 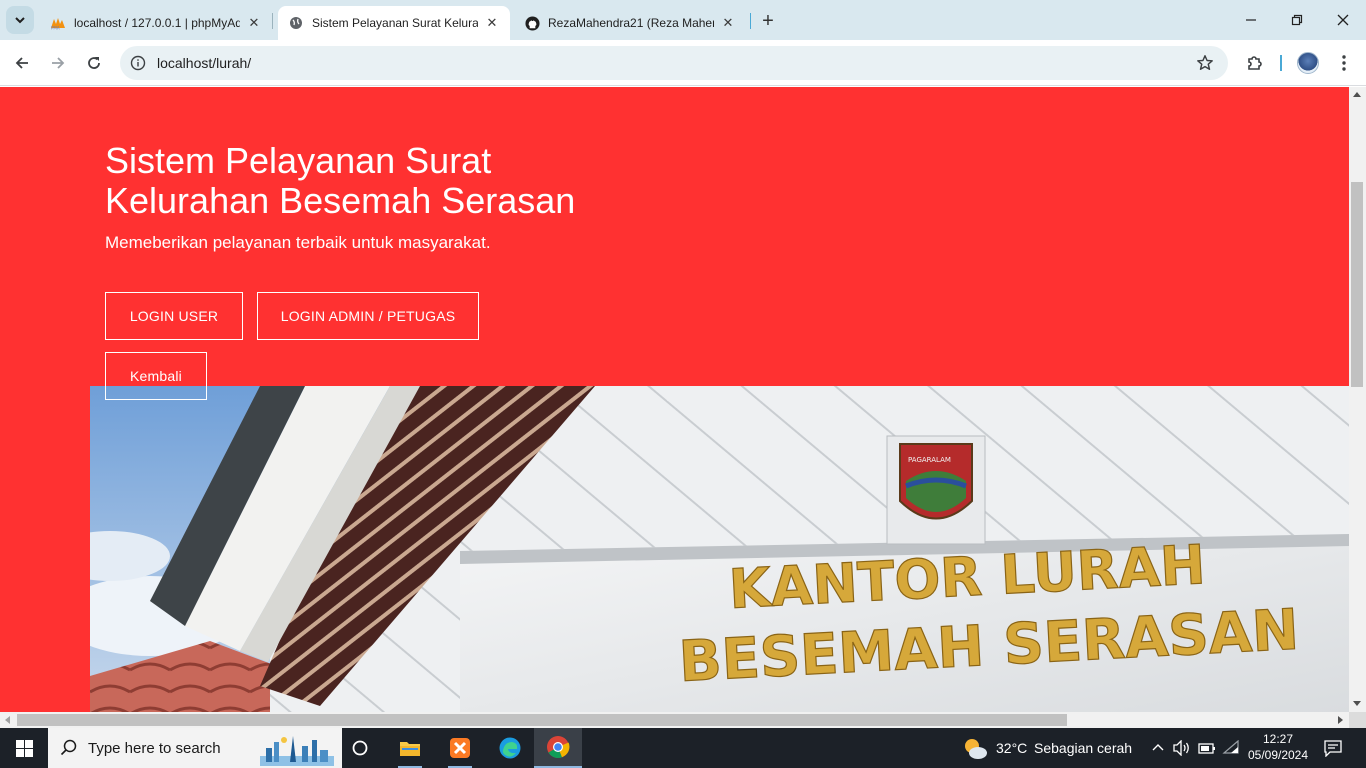 What do you see at coordinates (1357, 94) in the screenshot?
I see `scroll-up-icon` at bounding box center [1357, 94].